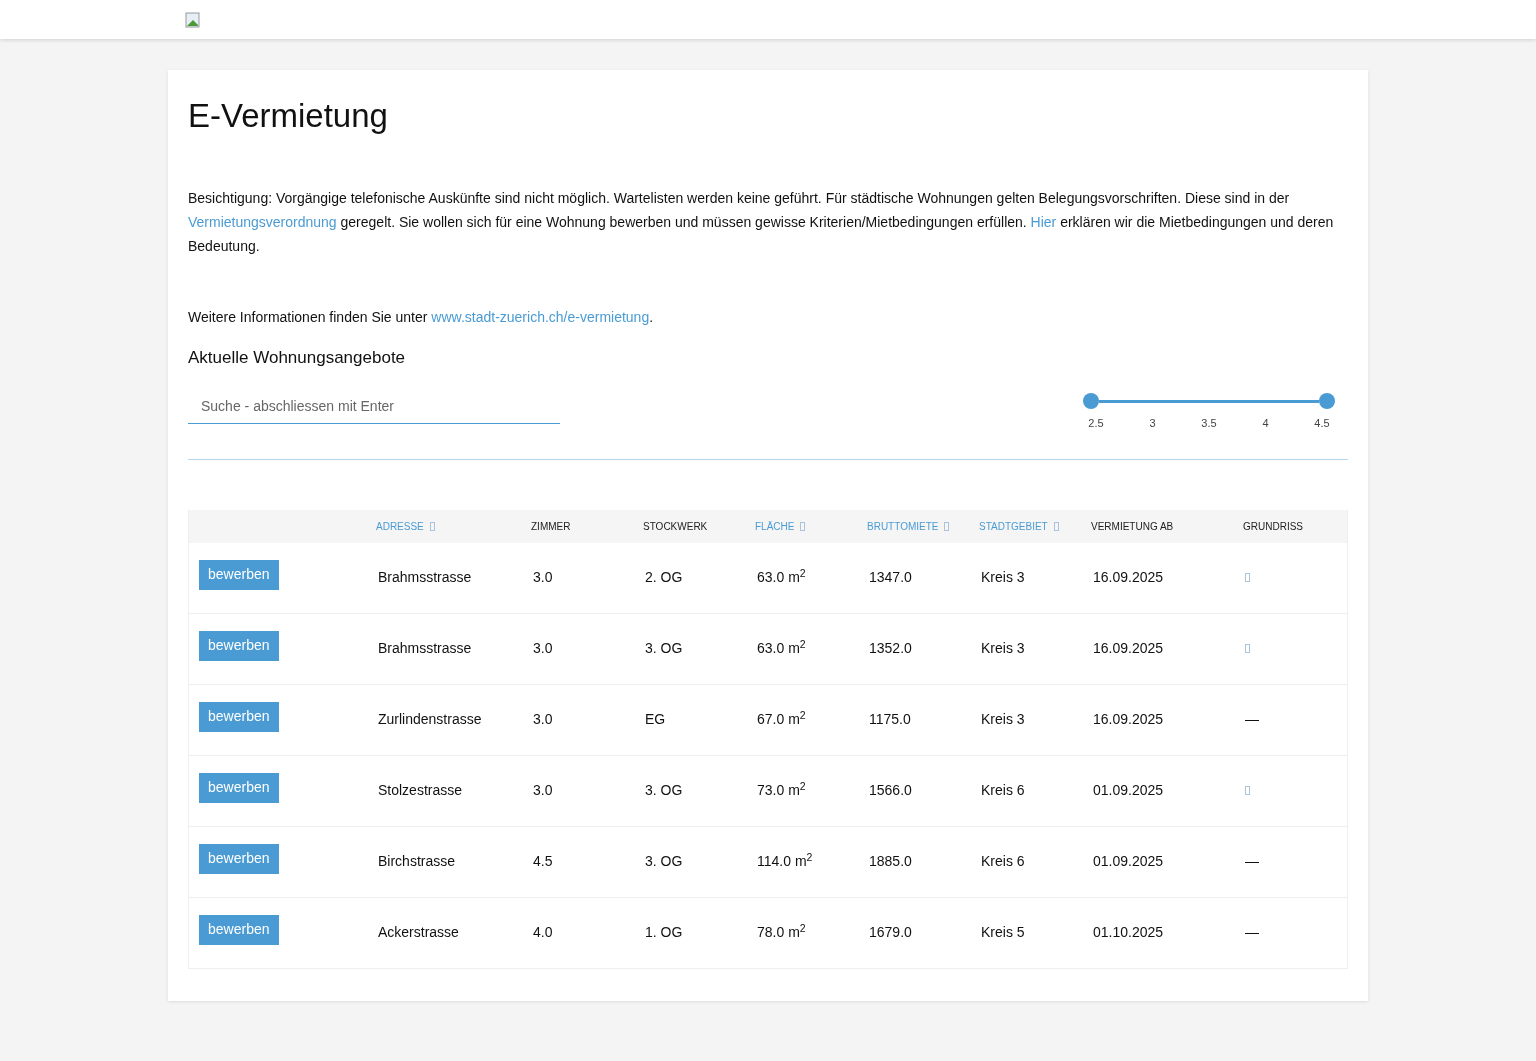 Image resolution: width=1536 pixels, height=1061 pixels. What do you see at coordinates (785, 861) in the screenshot?
I see `table-cell: 114.0 m$^{2}$` at bounding box center [785, 861].